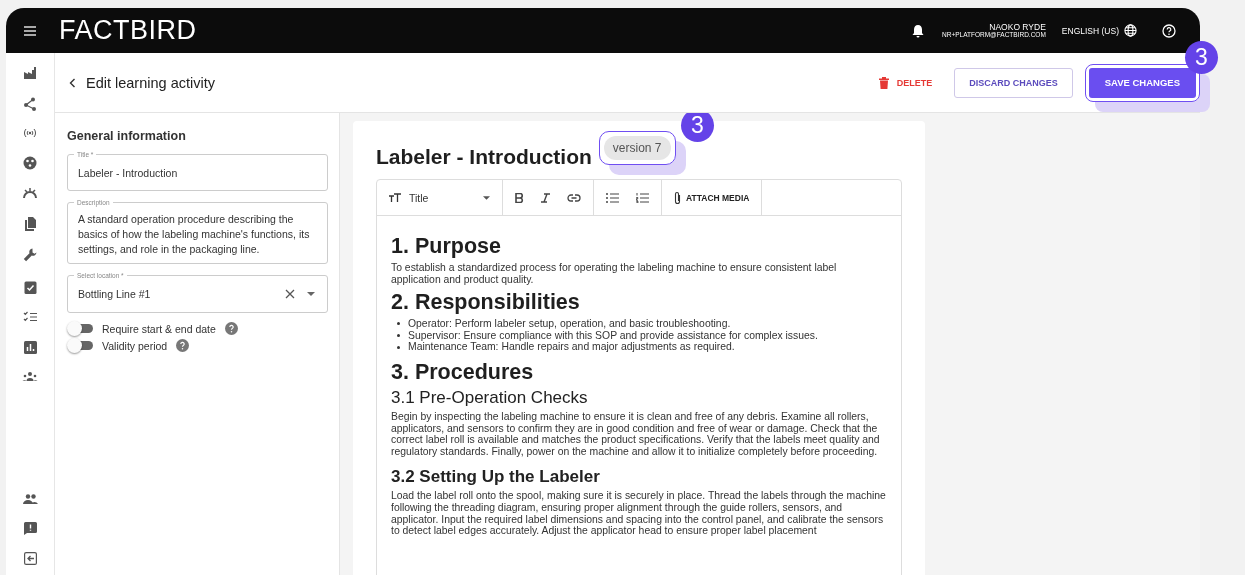  I want to click on discard-changes-button: DISCARD CHANGES, so click(1013, 82).